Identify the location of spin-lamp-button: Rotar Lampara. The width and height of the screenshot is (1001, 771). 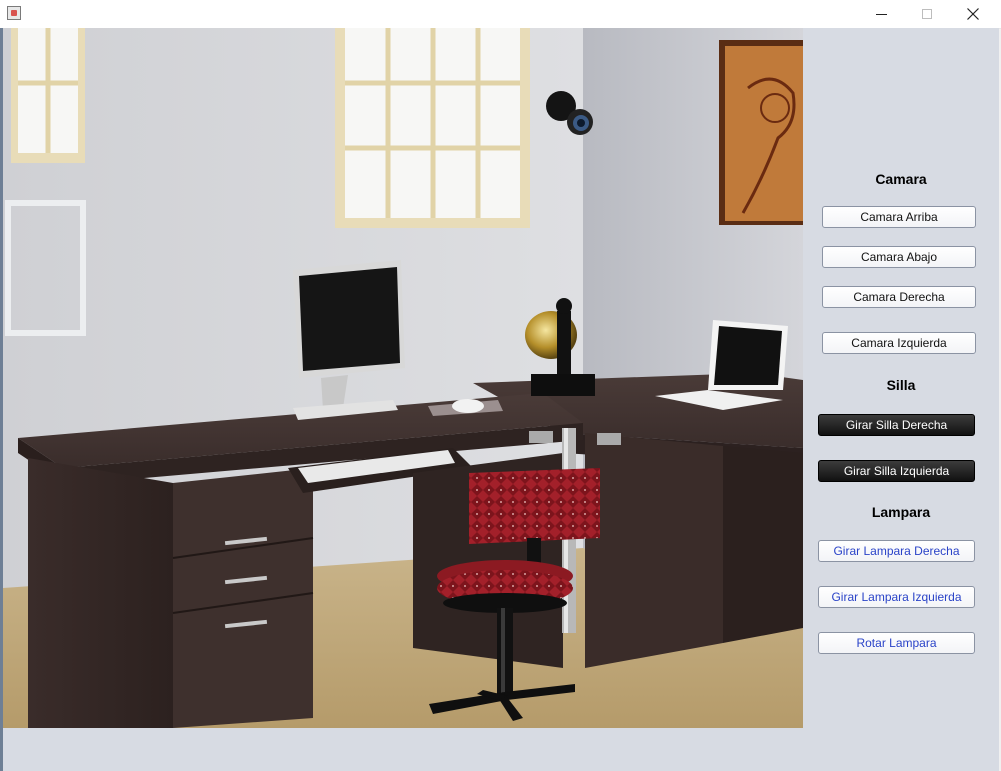
(896, 643).